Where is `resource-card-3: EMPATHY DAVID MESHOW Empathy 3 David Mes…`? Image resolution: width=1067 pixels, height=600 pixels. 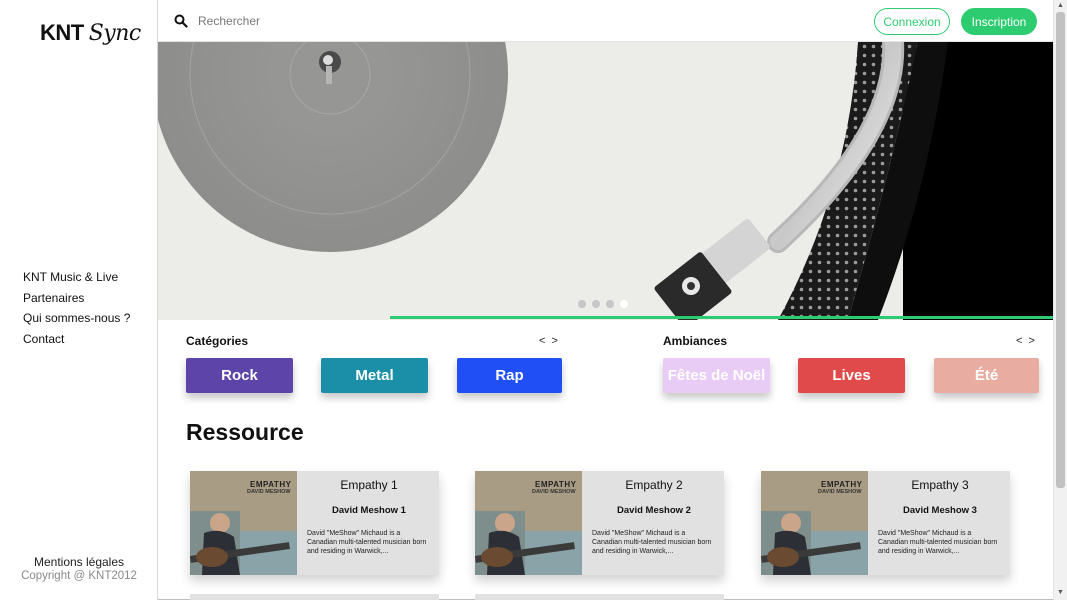 resource-card-3: EMPATHY DAVID MESHOW Empathy 3 David Mes… is located at coordinates (885, 523).